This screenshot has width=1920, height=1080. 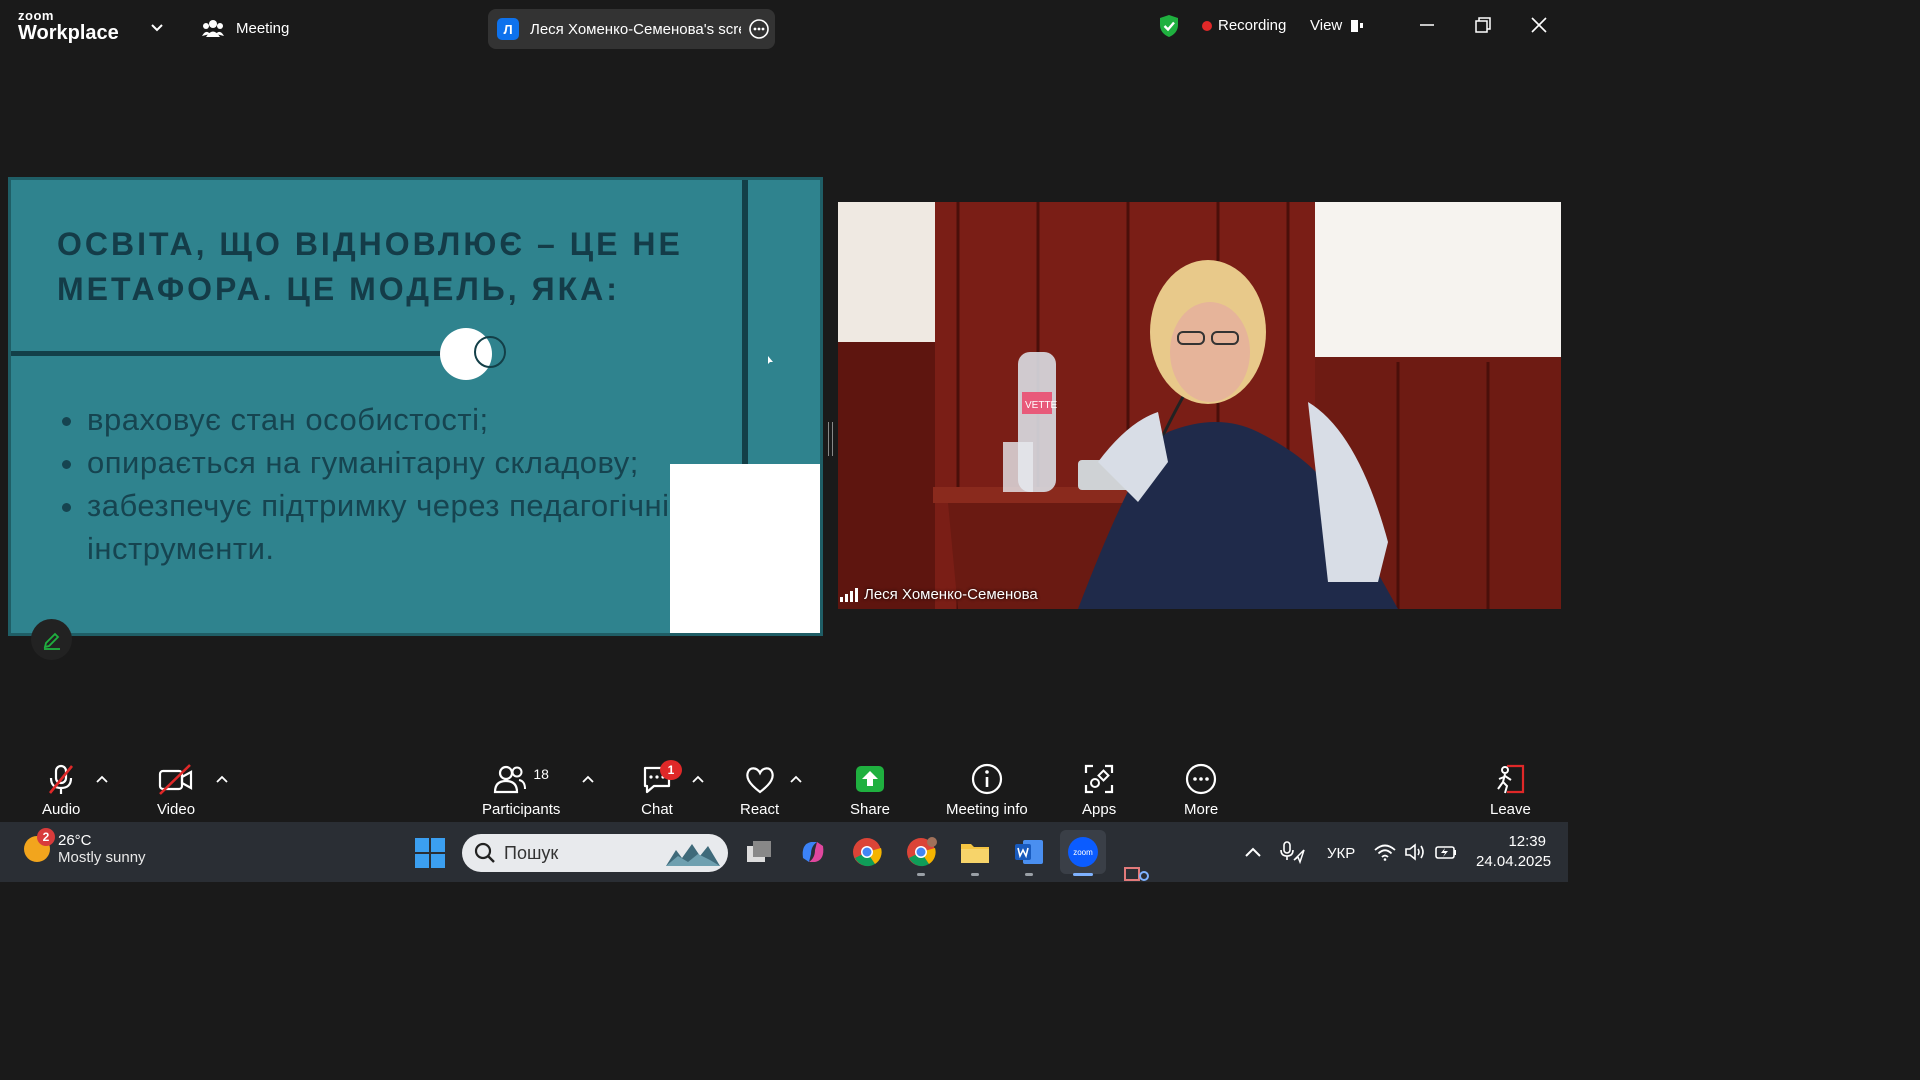 I want to click on taskbar-clock: 12:39 24.04.2025, so click(x=1514, y=852).